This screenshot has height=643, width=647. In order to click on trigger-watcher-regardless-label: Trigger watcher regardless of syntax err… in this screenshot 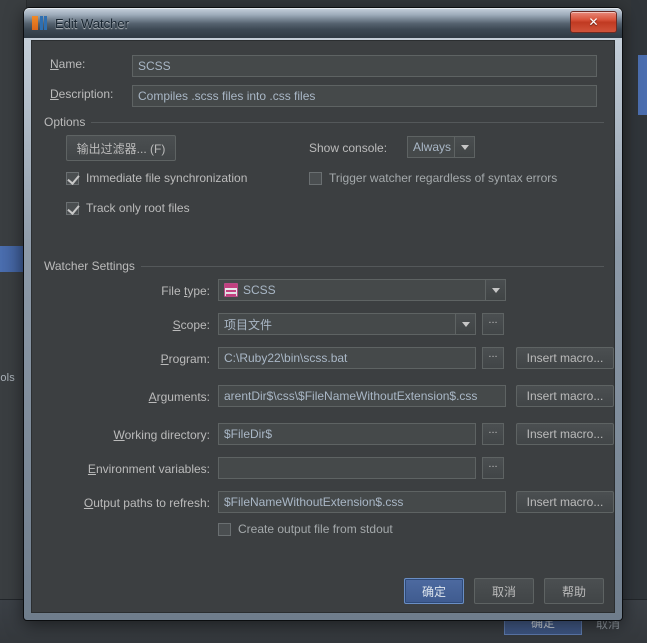, I will do `click(443, 178)`.